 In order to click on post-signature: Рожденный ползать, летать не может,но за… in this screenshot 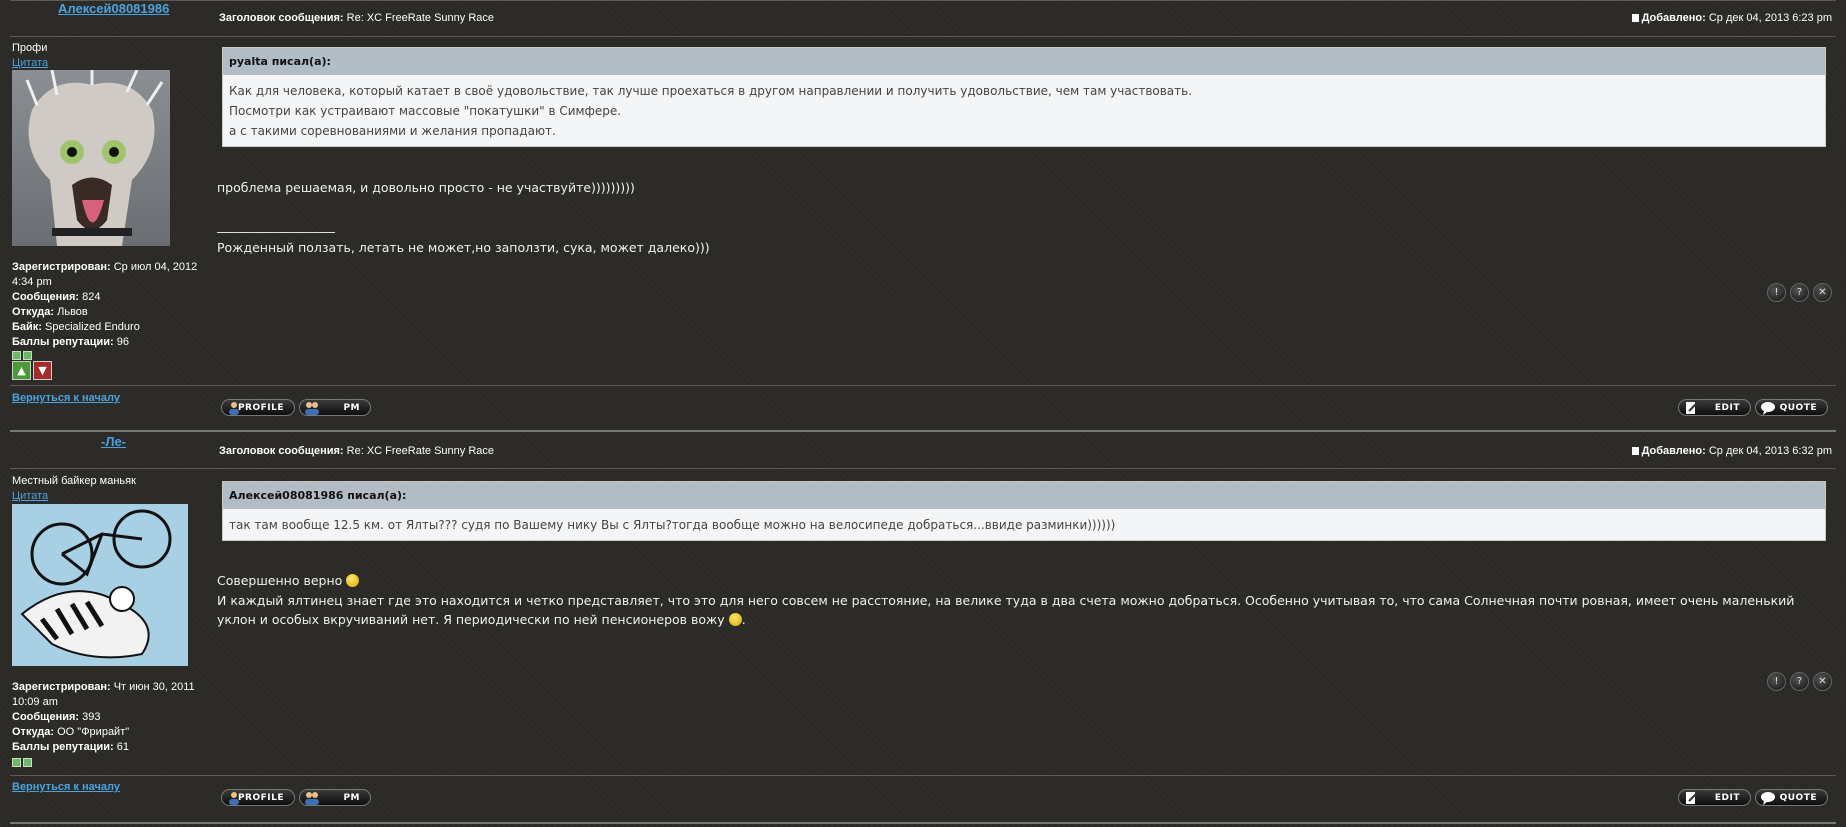, I will do `click(463, 247)`.